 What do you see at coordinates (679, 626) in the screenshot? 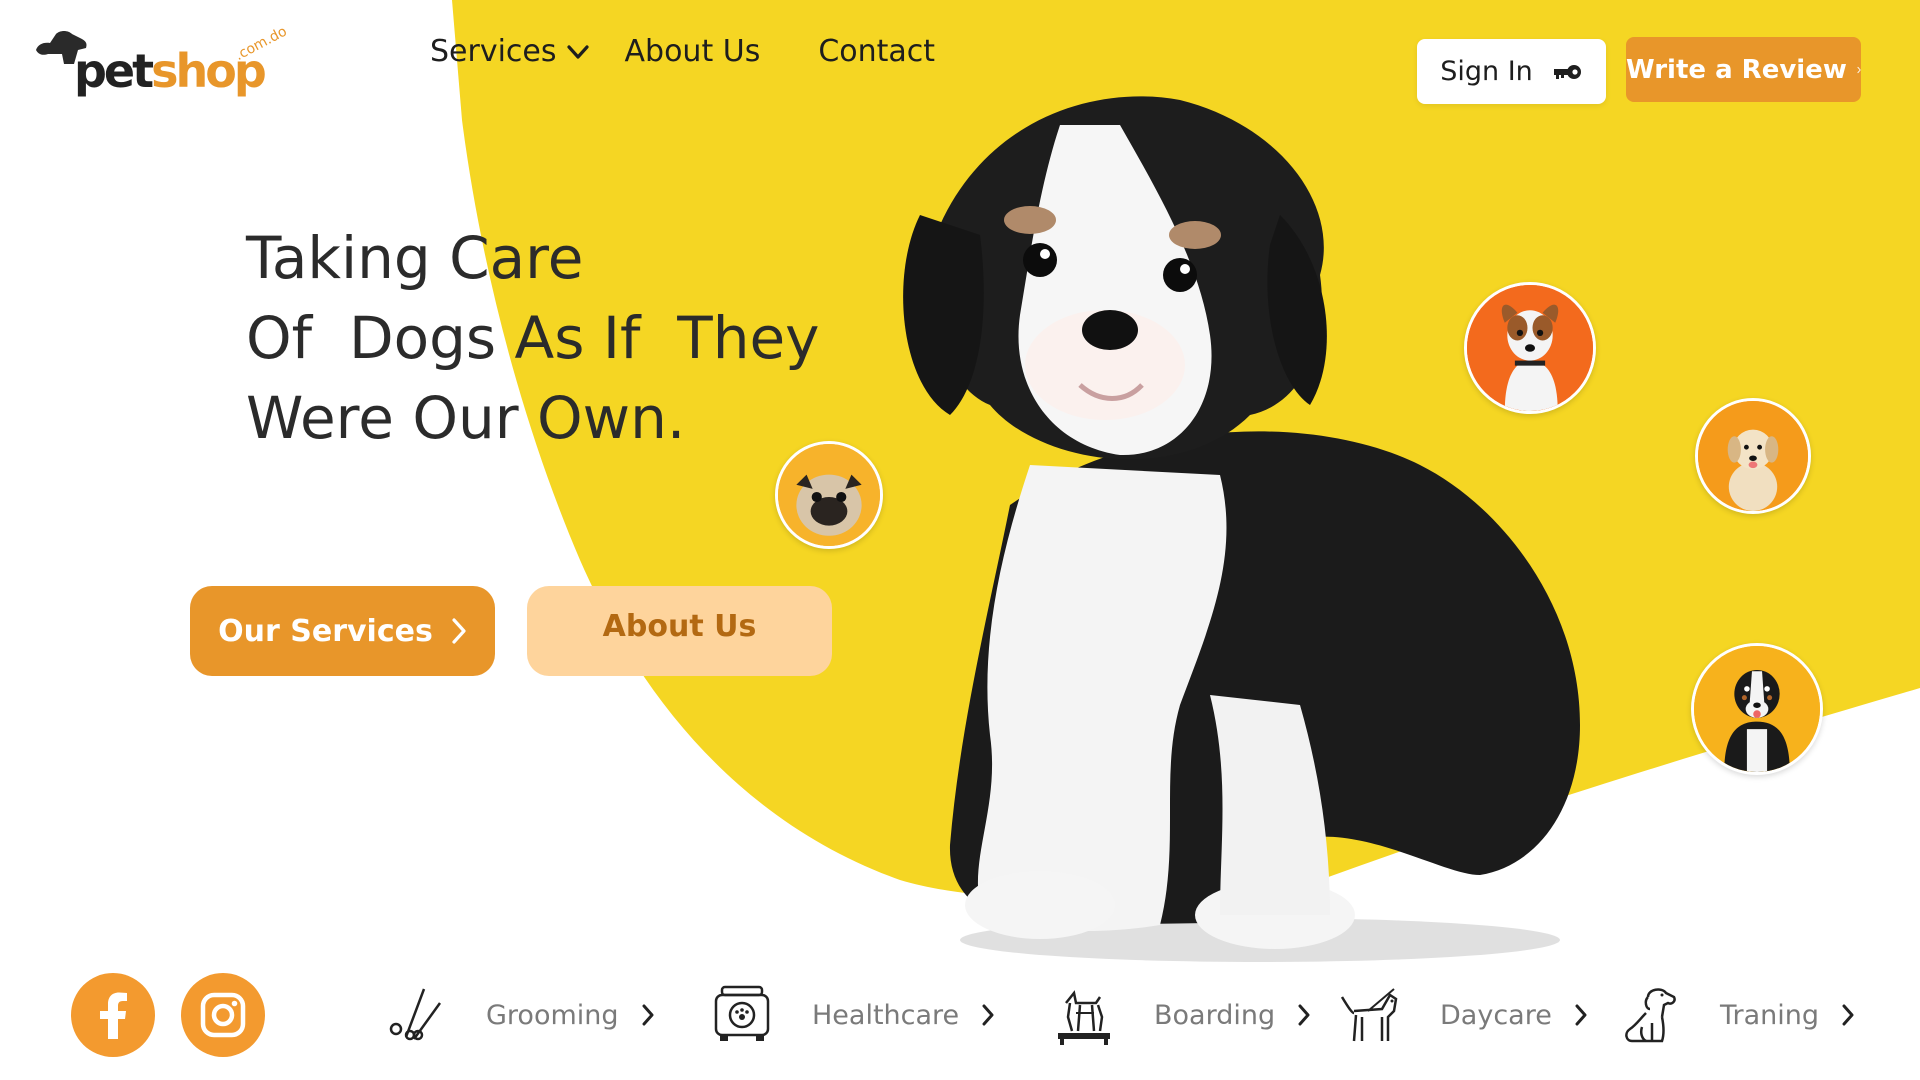
I see `about-us-label: About Us` at bounding box center [679, 626].